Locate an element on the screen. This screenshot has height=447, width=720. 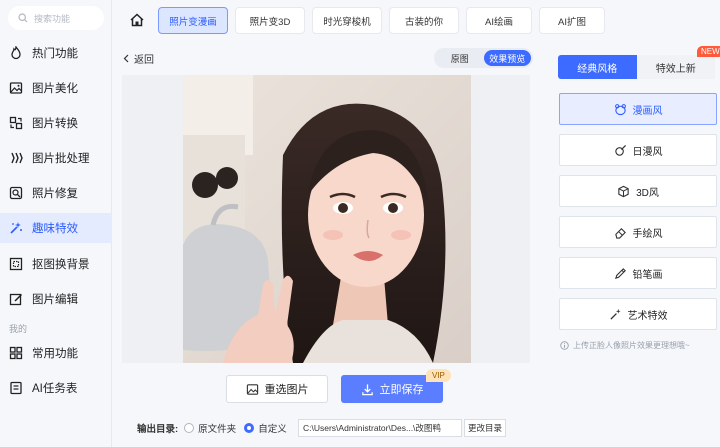
sidebar-item-effects: 趣味特效 is located at coordinates (56, 228).